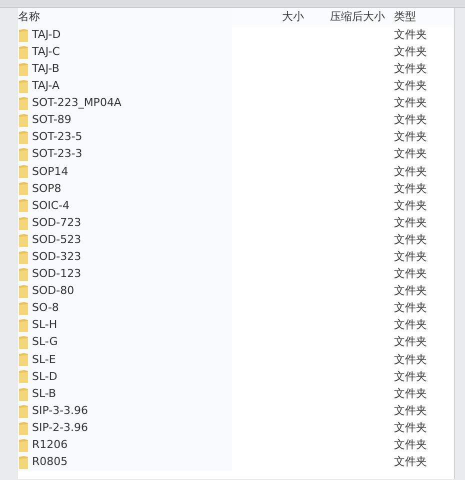  Describe the element at coordinates (50, 462) in the screenshot. I see `file-name: R0805` at that location.